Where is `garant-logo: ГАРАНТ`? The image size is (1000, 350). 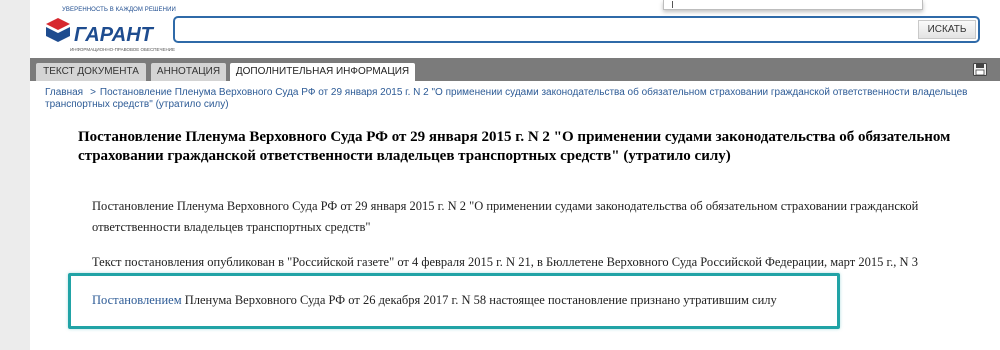
garant-logo: ГАРАНТ is located at coordinates (100, 32).